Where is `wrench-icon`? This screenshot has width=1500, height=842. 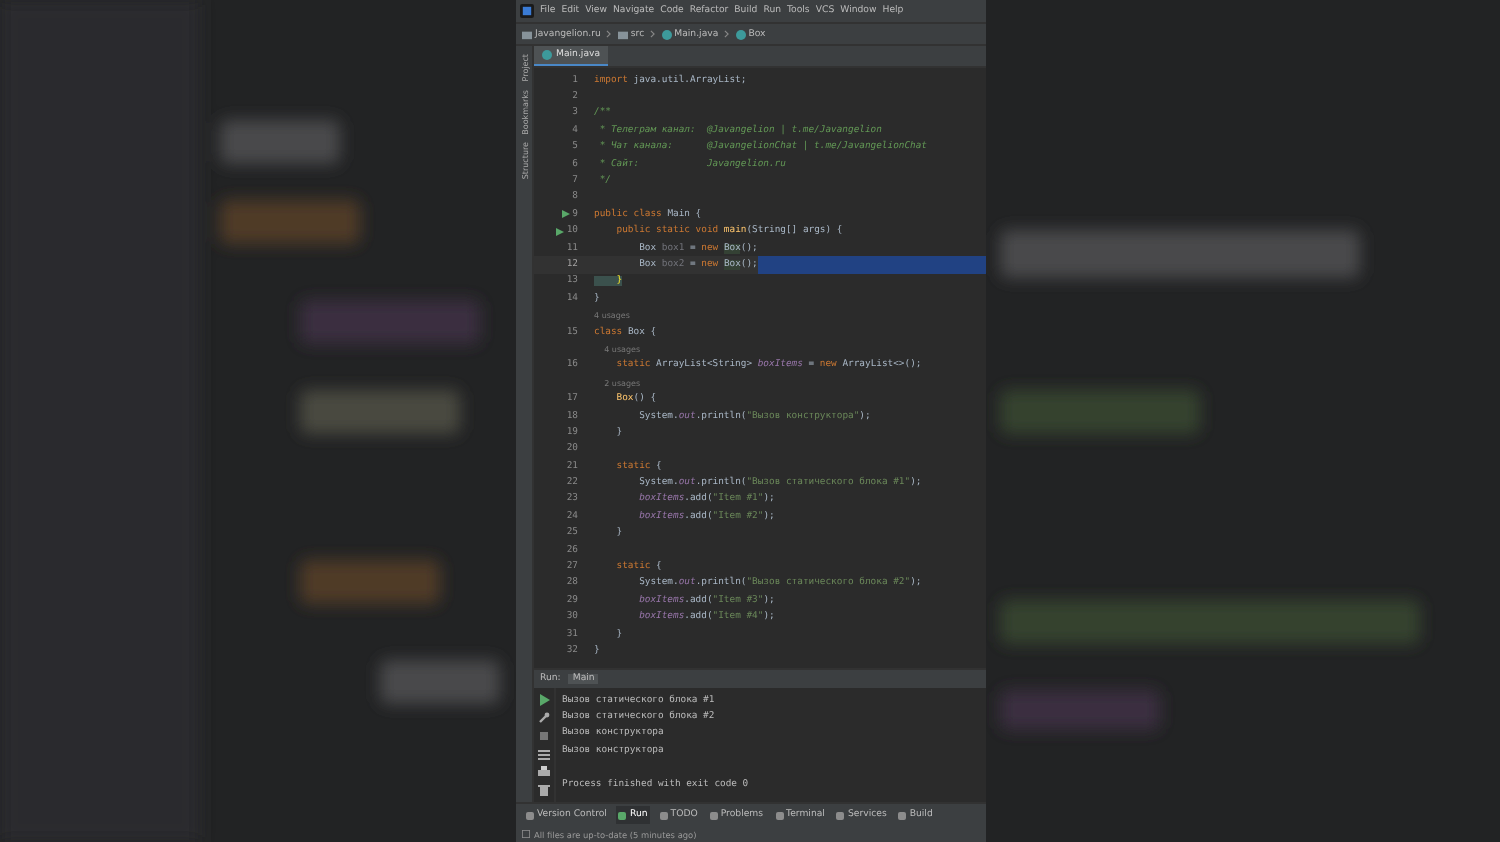
wrench-icon is located at coordinates (544, 718).